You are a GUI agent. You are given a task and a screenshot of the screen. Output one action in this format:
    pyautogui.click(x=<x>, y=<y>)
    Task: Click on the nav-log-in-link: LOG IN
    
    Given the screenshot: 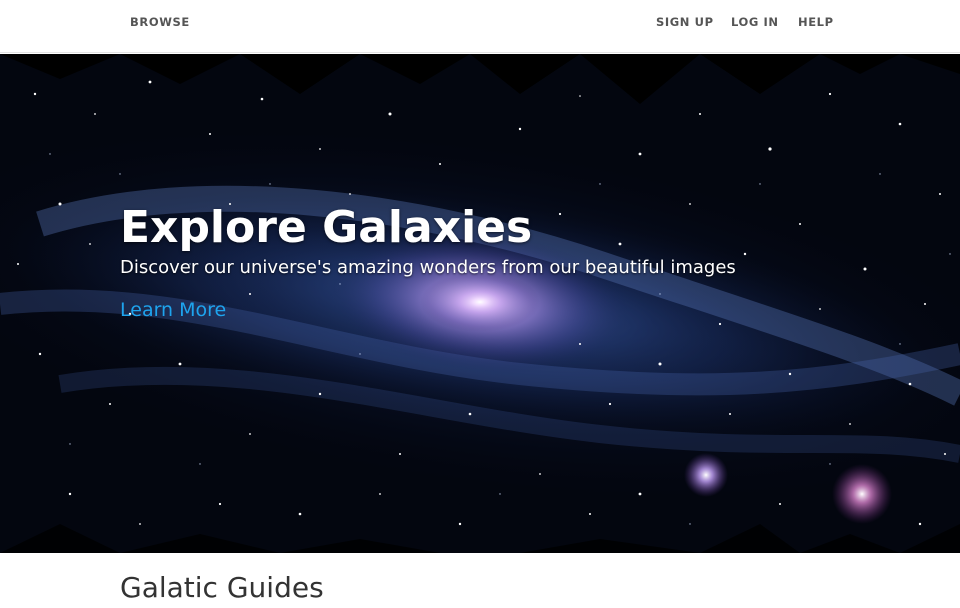 What is the action you would take?
    pyautogui.click(x=755, y=22)
    